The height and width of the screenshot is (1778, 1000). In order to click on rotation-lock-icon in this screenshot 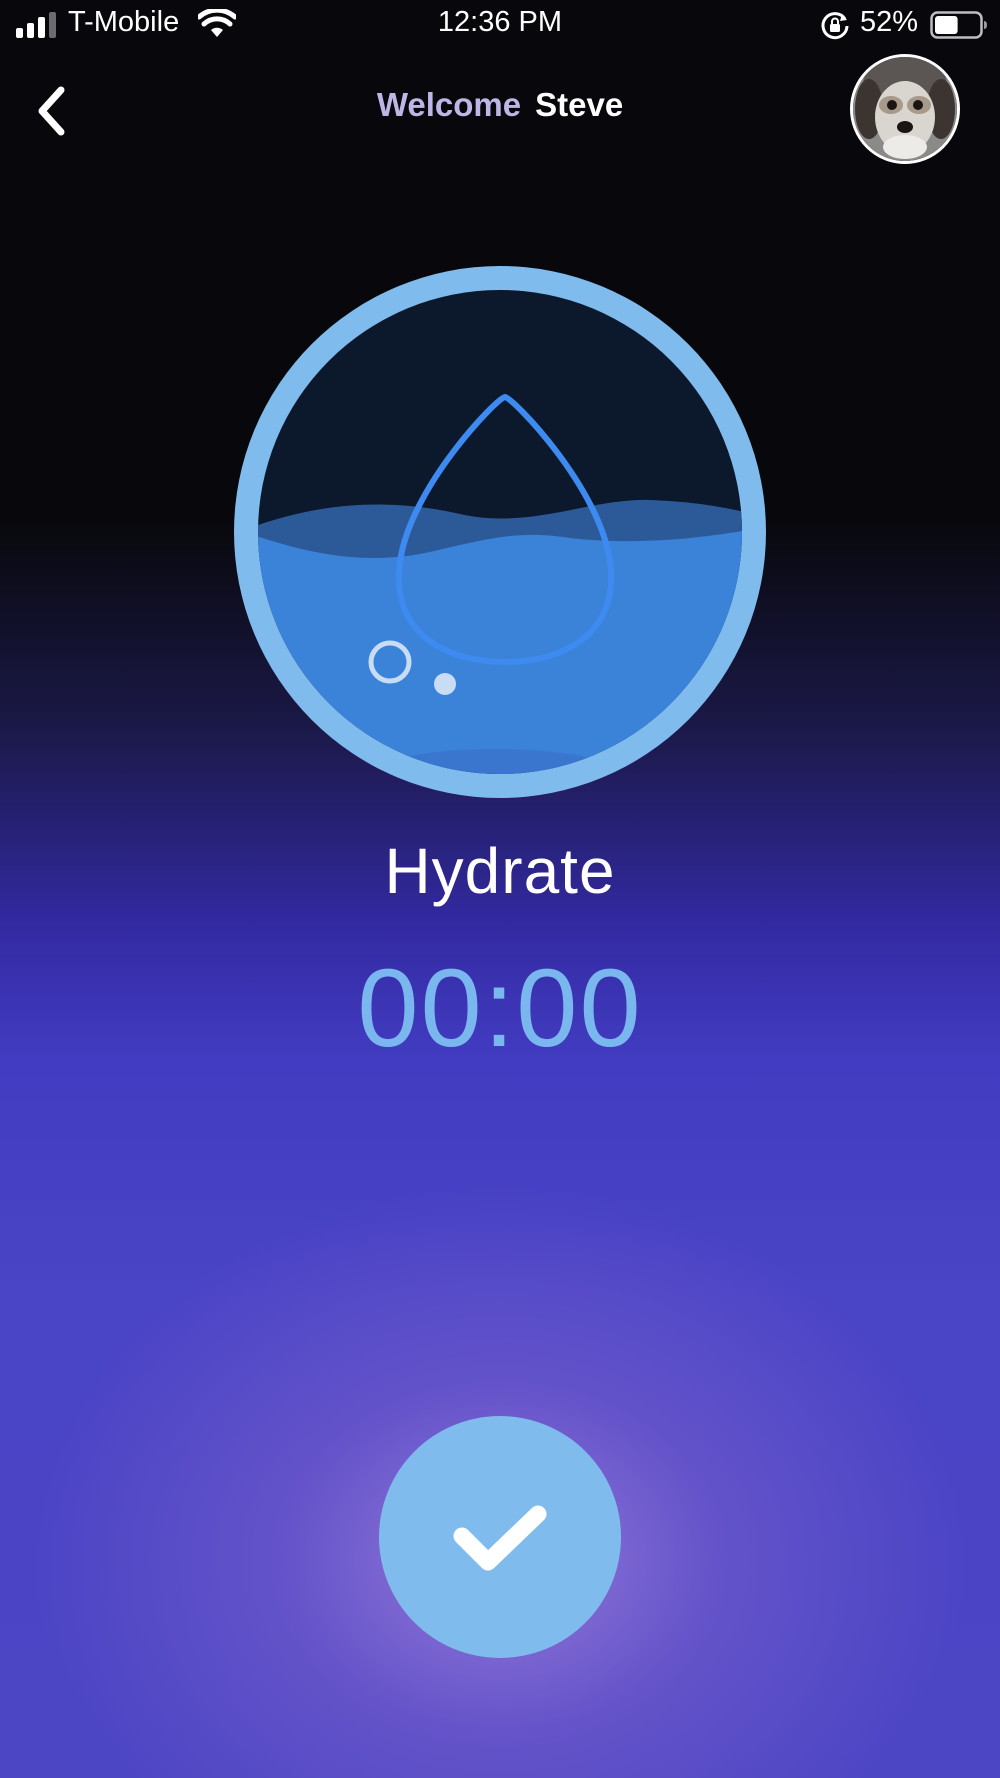, I will do `click(835, 26)`.